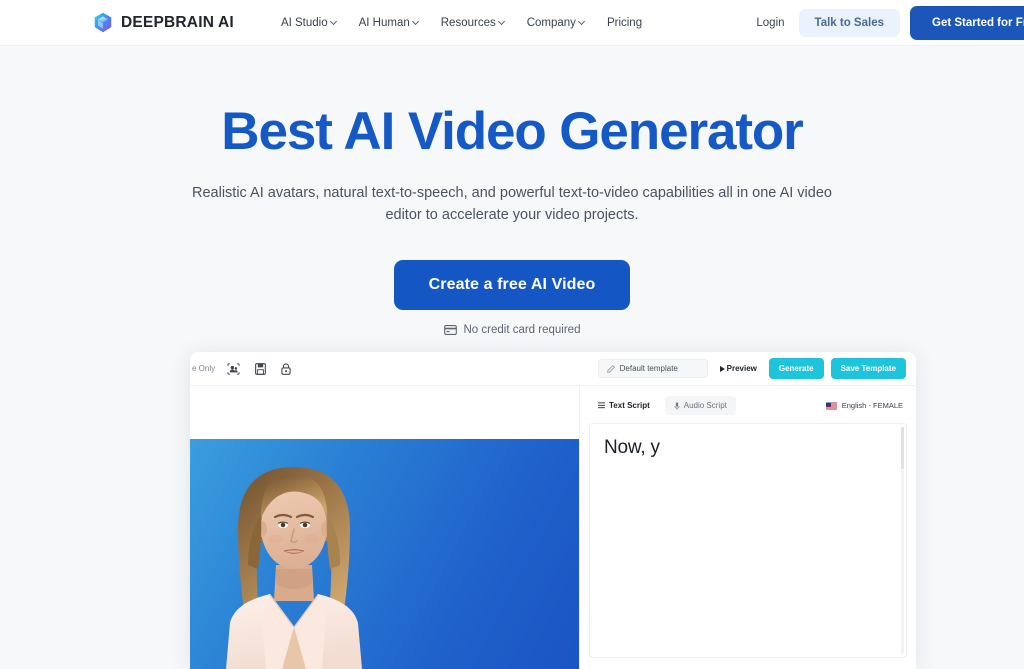  I want to click on generate-button: Generate, so click(796, 368).